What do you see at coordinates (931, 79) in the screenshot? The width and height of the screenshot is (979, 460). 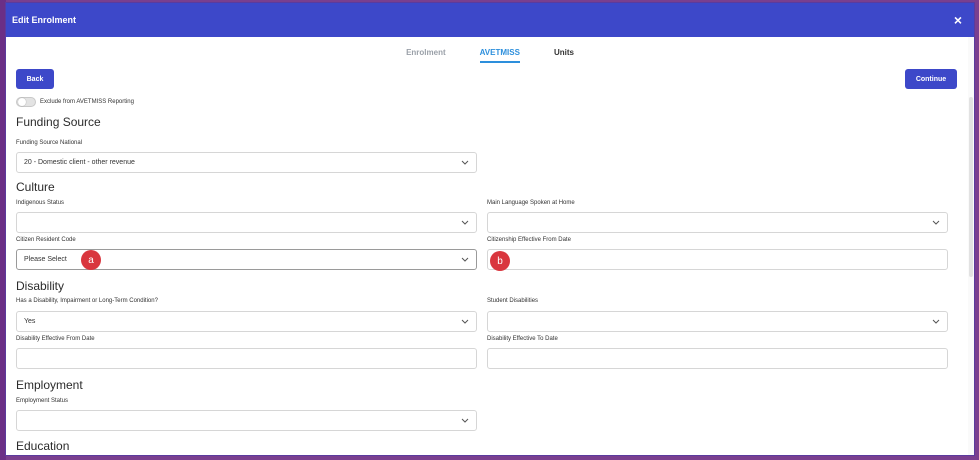 I see `continue-button: Continue` at bounding box center [931, 79].